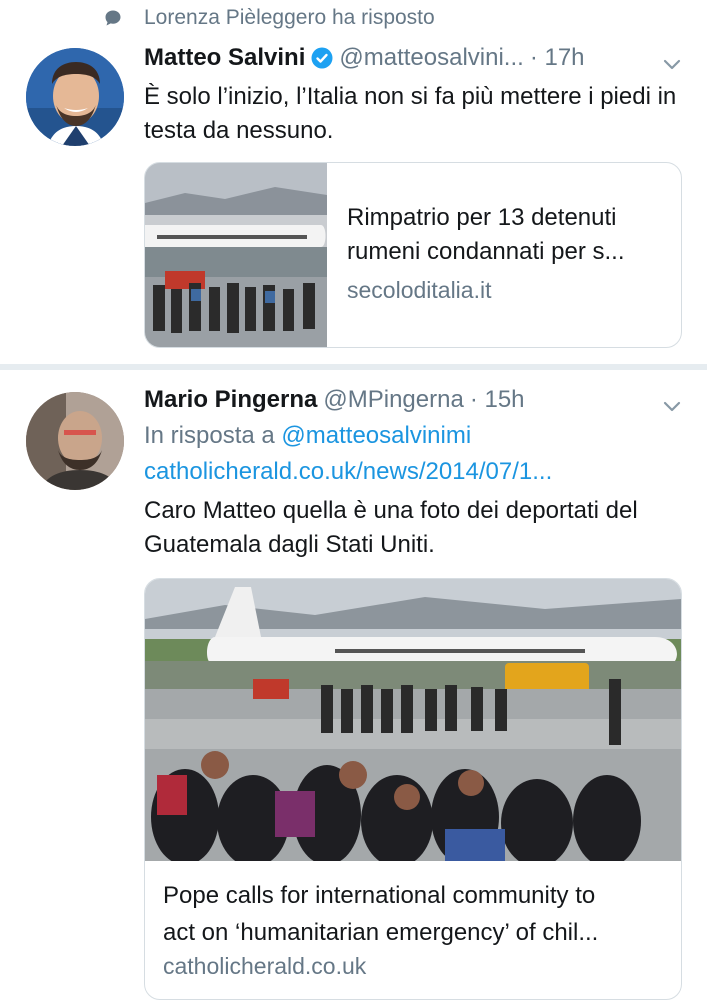 This screenshot has height=1000, width=707. I want to click on reply-context-text: Lorenza Pièleggero ha risposto, so click(289, 17).